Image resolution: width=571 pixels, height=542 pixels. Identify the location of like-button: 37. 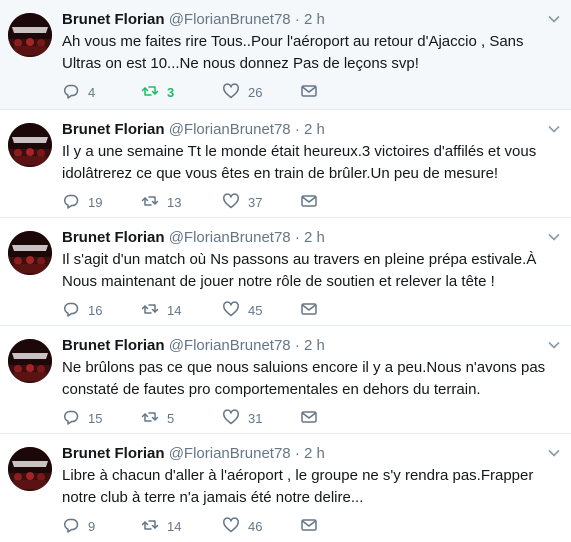
(242, 202).